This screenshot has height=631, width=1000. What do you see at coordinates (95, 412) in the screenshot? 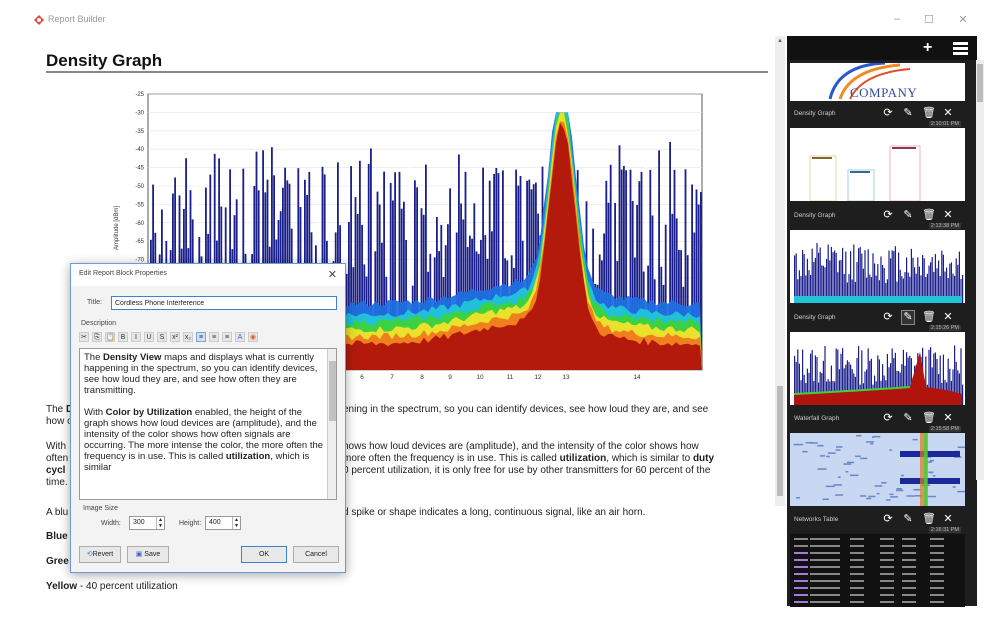
I see `text-run: With` at bounding box center [95, 412].